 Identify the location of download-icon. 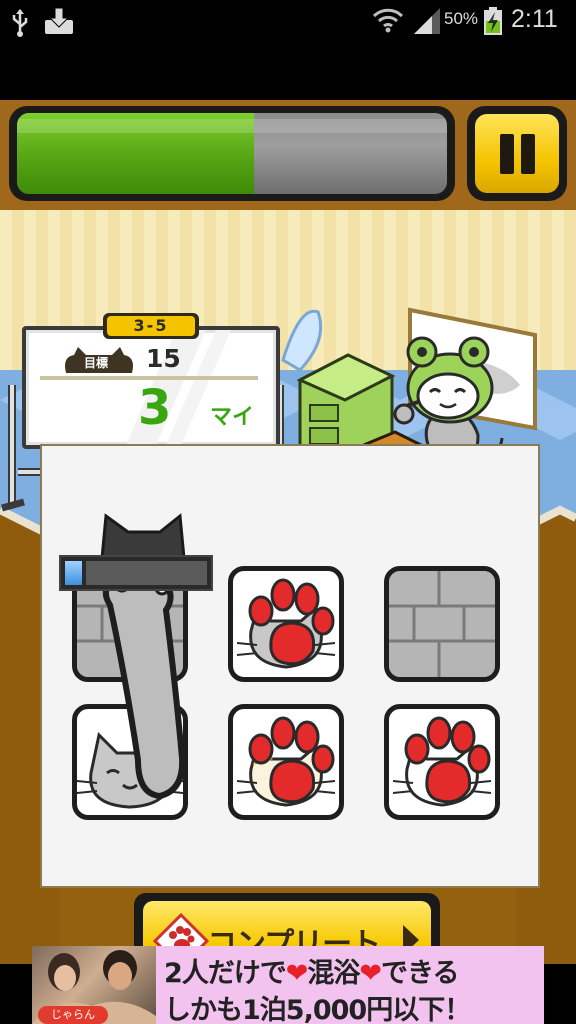
(59, 20).